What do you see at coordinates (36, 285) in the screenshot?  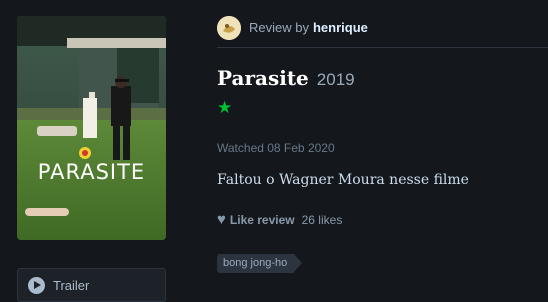 I see `play-icon` at bounding box center [36, 285].